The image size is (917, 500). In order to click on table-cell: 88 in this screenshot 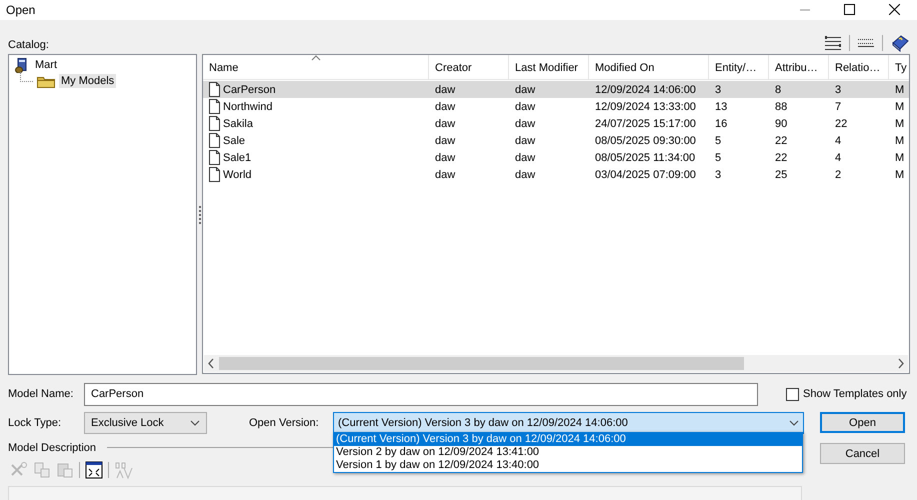, I will do `click(781, 106)`.